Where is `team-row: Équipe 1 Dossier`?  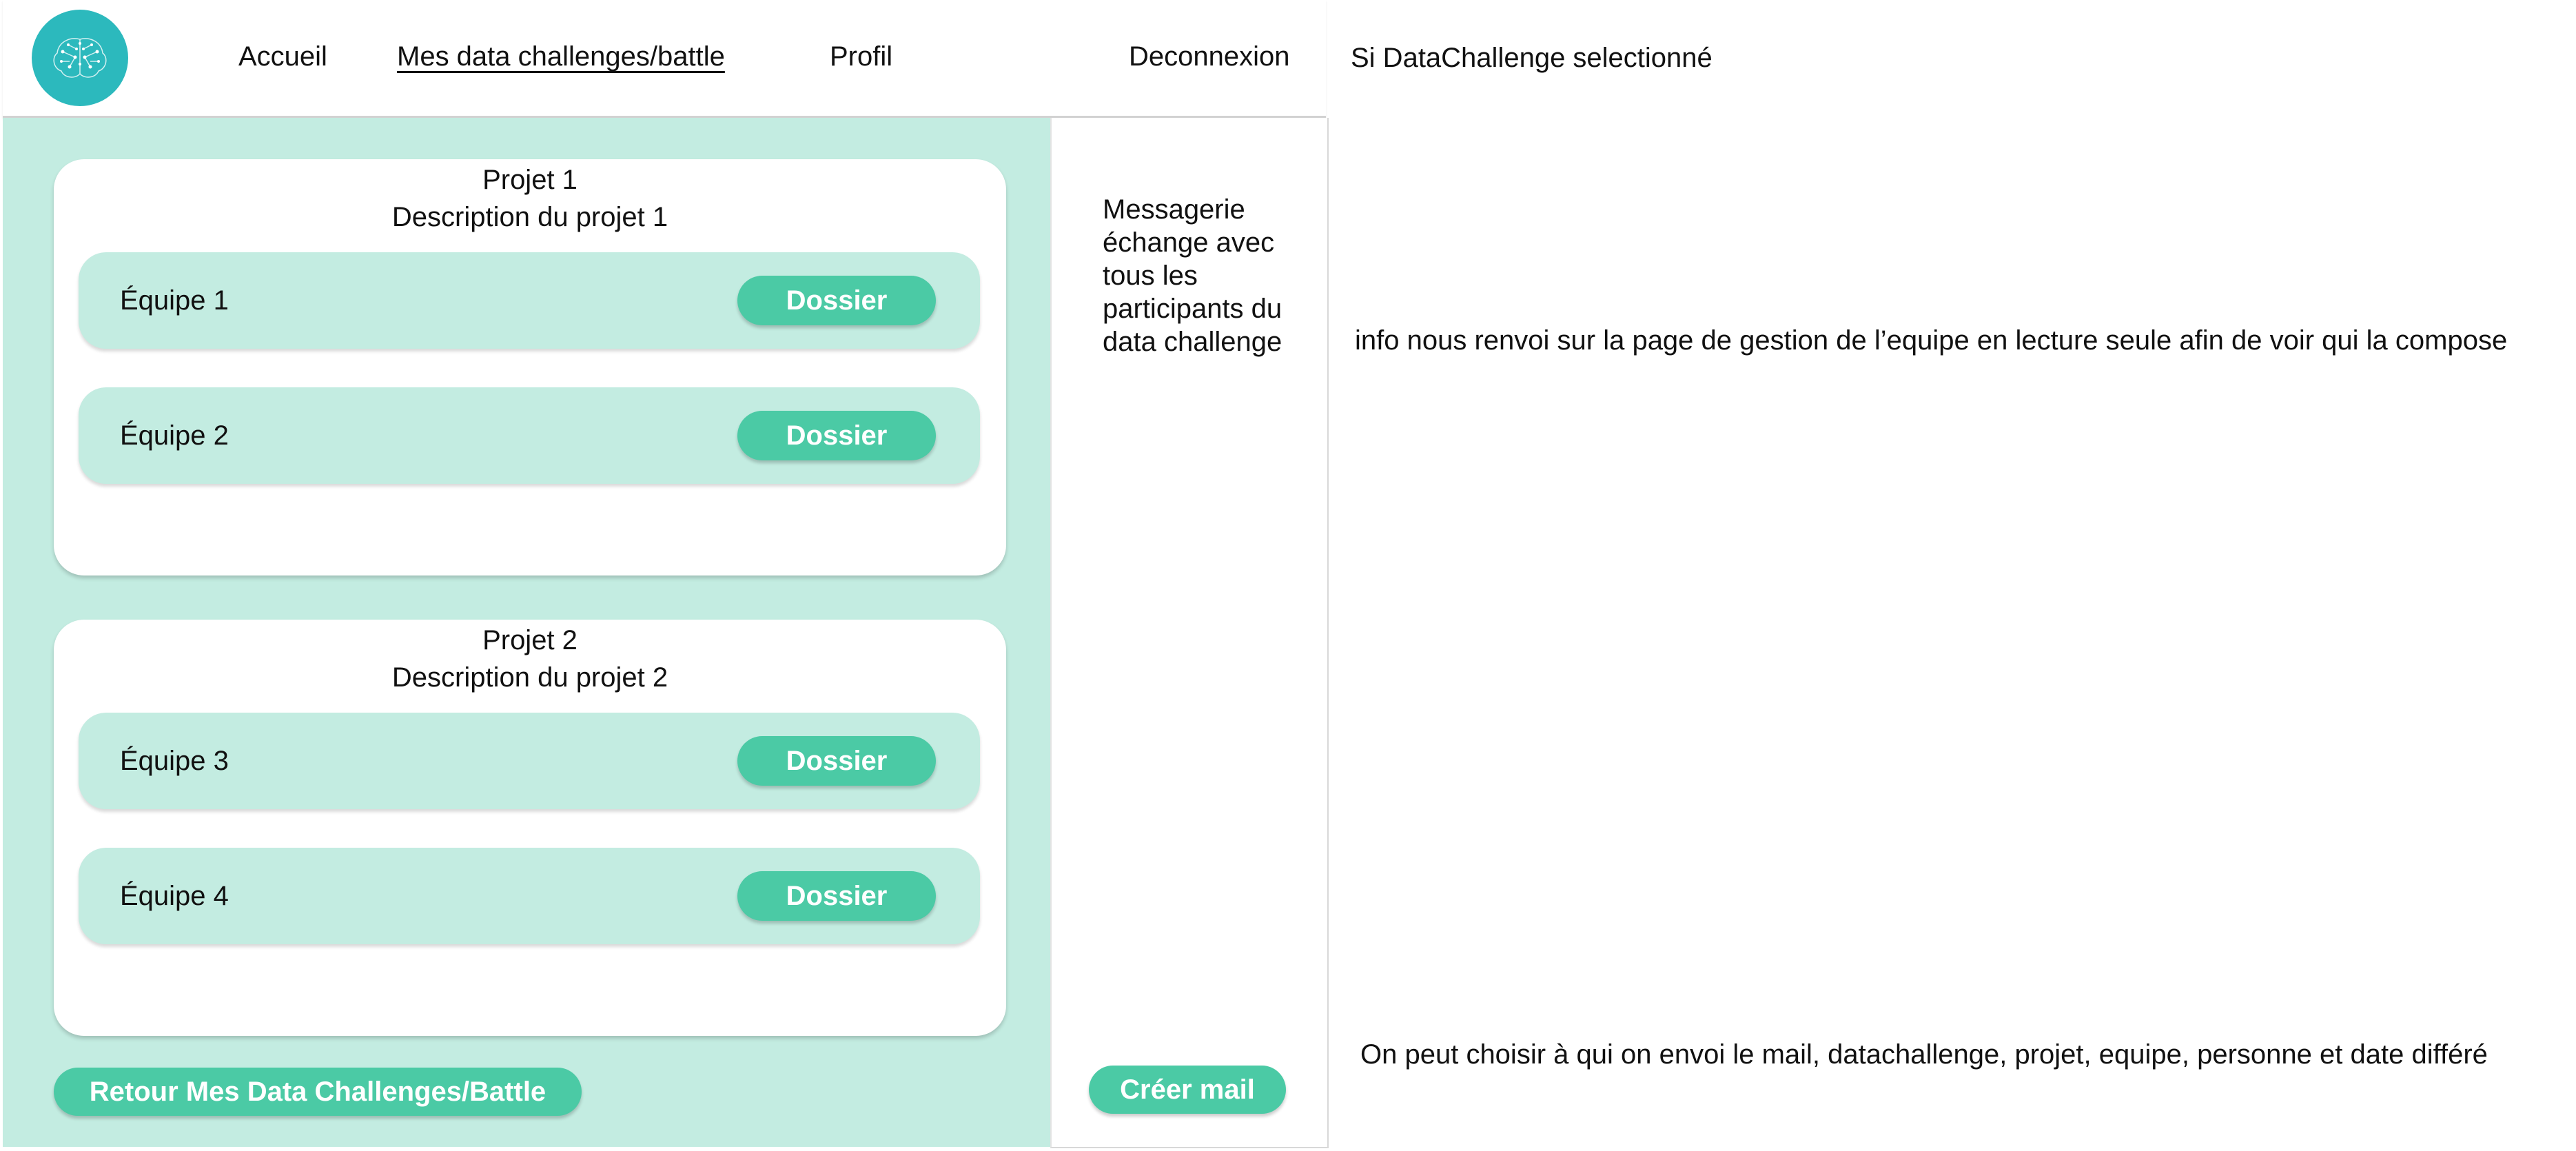 team-row: Équipe 1 Dossier is located at coordinates (529, 300).